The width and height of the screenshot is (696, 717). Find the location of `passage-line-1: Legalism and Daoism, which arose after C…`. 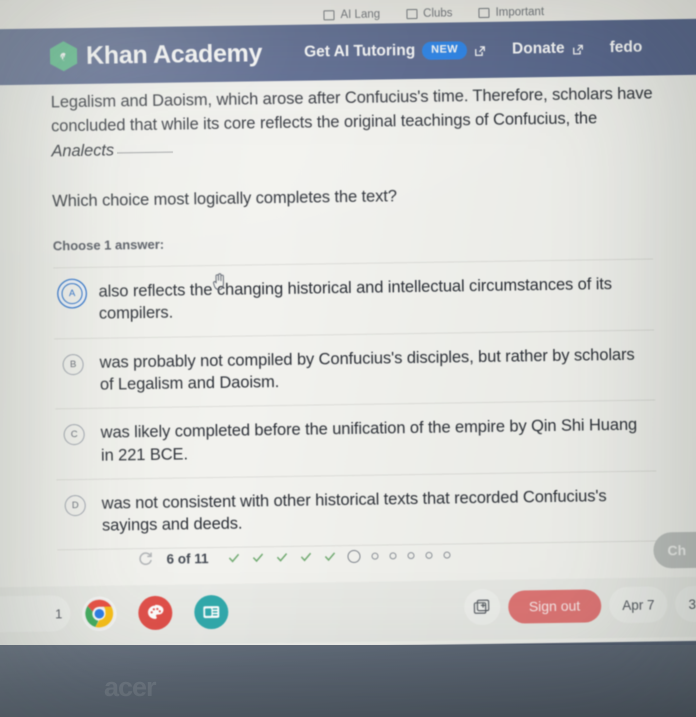

passage-line-1: Legalism and Daoism, which arose after C… is located at coordinates (299, 99).